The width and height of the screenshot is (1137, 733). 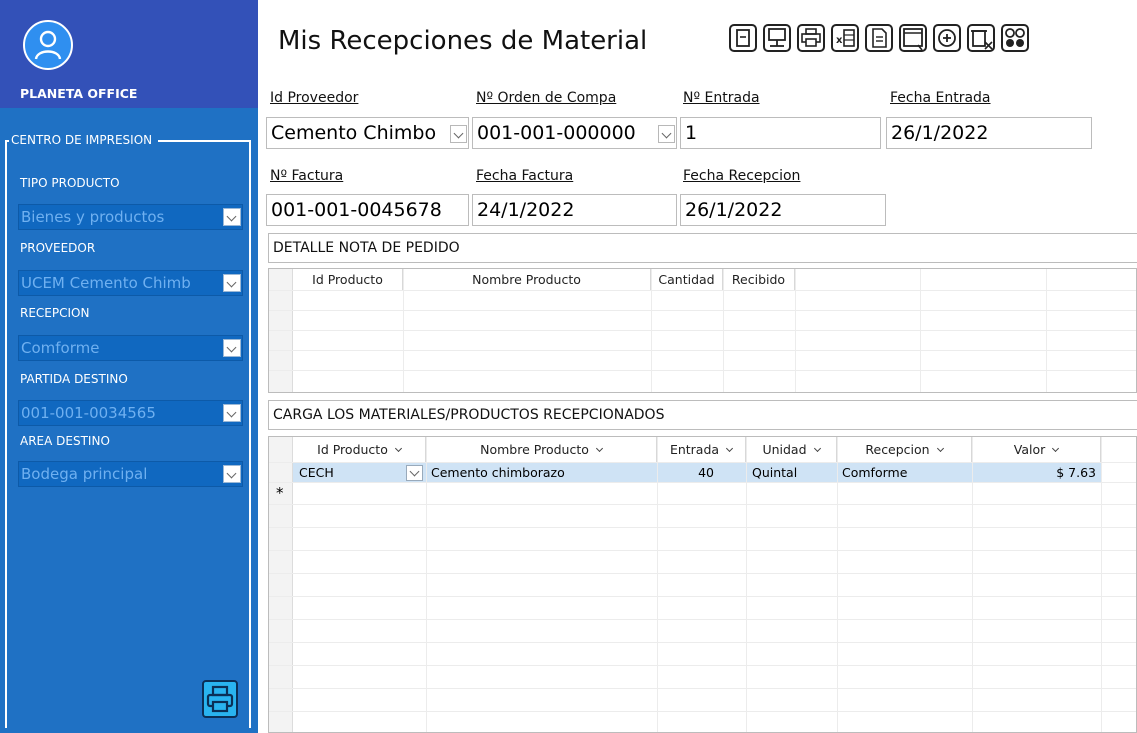 What do you see at coordinates (70, 183) in the screenshot?
I see `tipo-producto-label: TIPO PRODUCTO` at bounding box center [70, 183].